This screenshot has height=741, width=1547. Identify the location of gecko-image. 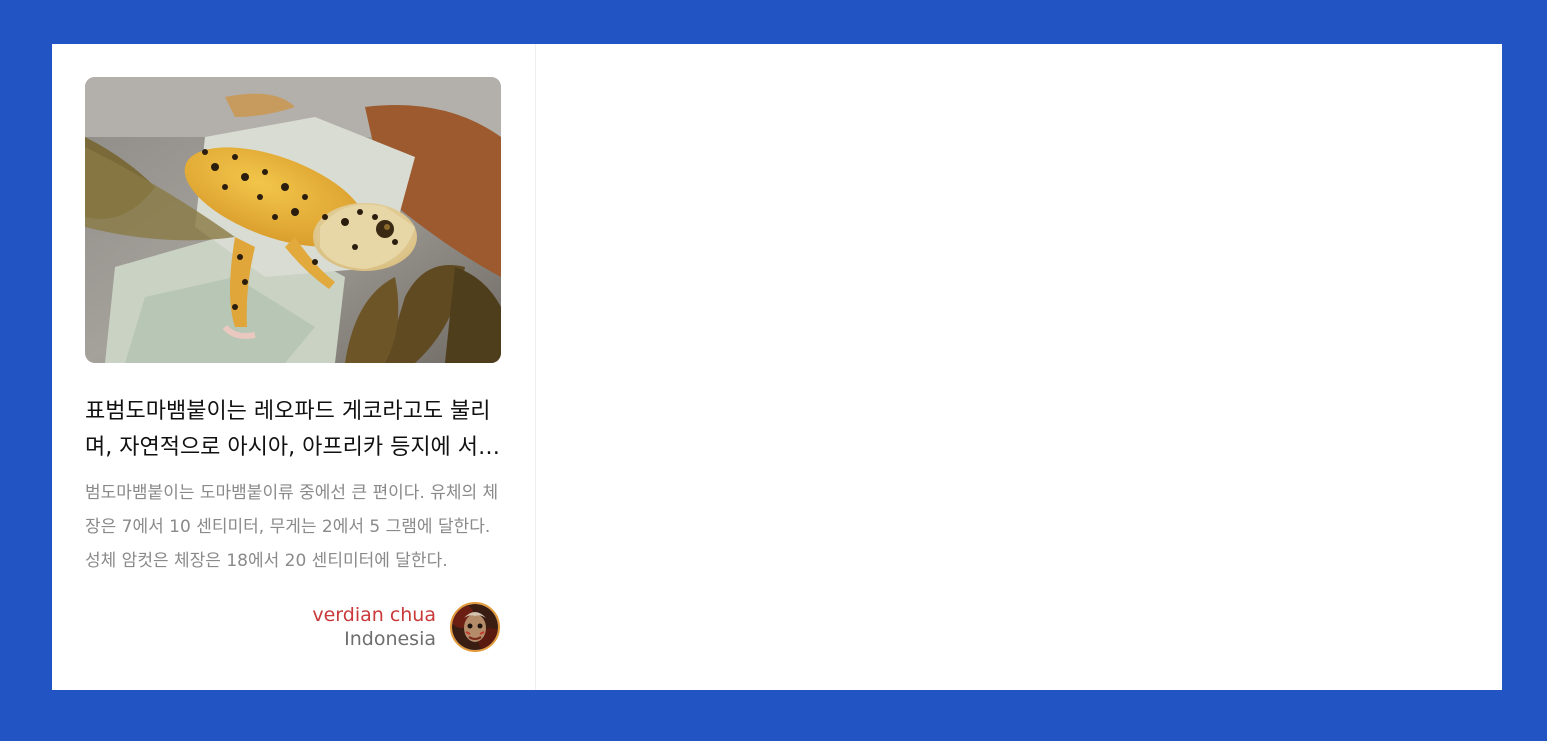
(293, 220).